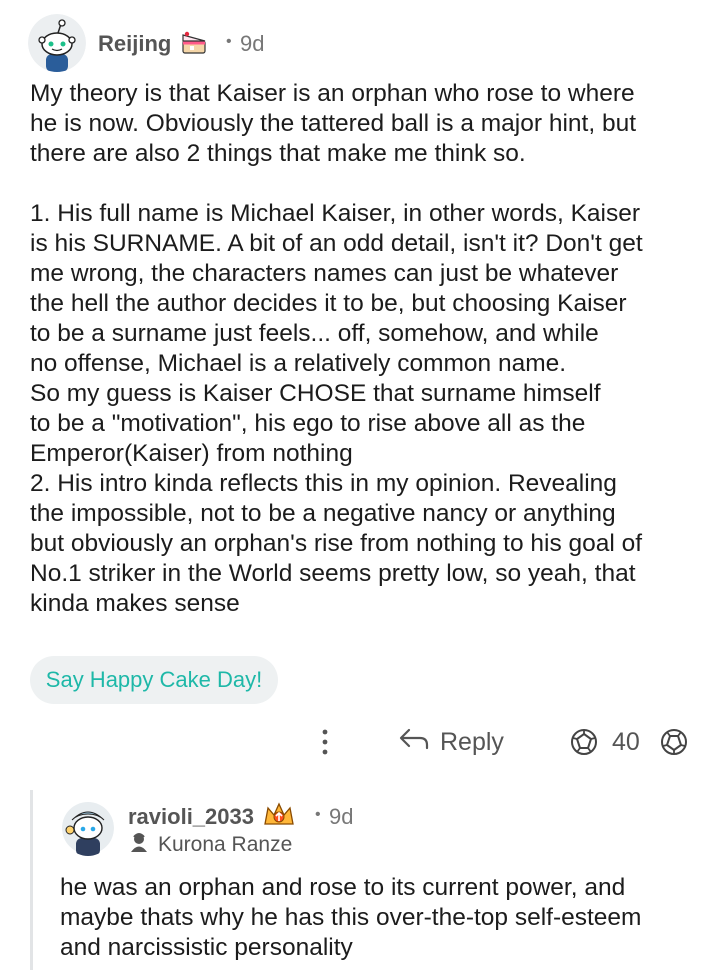  I want to click on user-flair: Kurona Ranze, so click(210, 845).